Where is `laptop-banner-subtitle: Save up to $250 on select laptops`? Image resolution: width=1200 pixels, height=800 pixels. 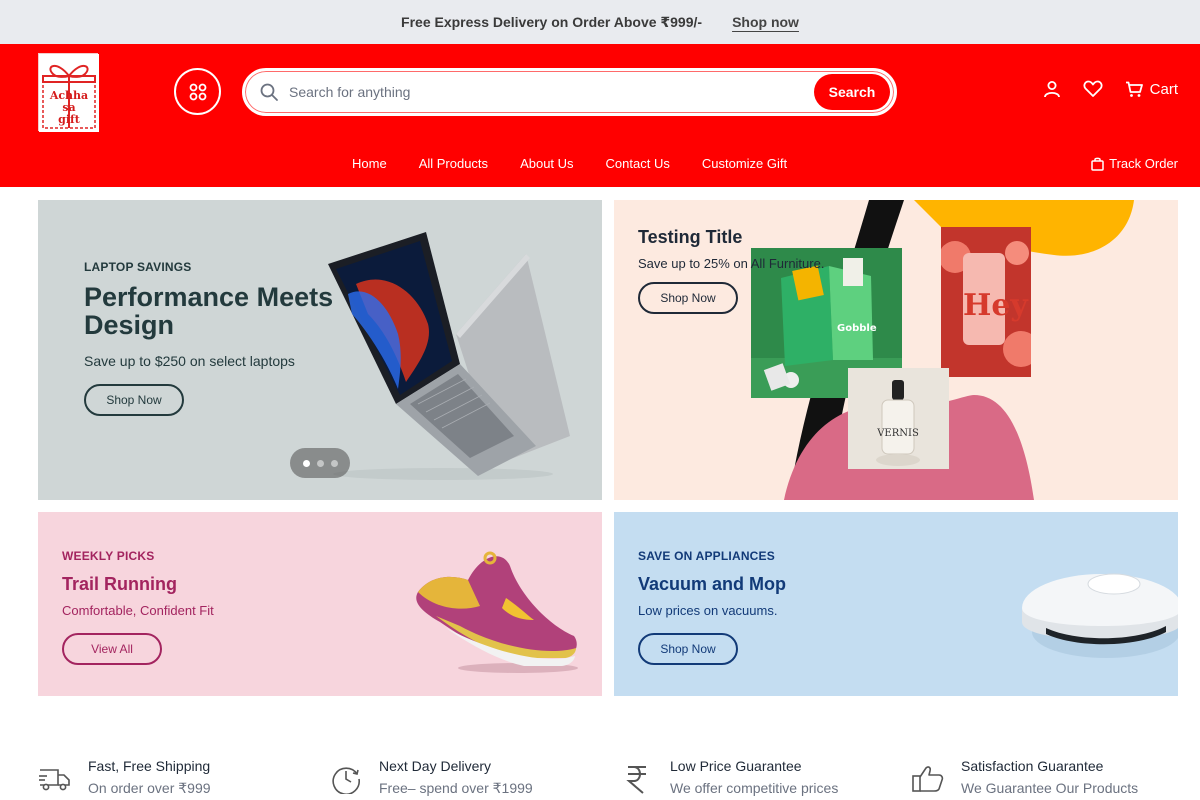
laptop-banner-subtitle: Save up to $250 on select laptops is located at coordinates (189, 361).